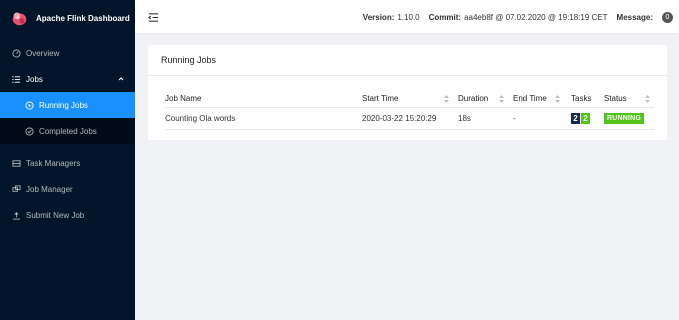  I want to click on sidebar-item-label: Task Managers, so click(53, 163).